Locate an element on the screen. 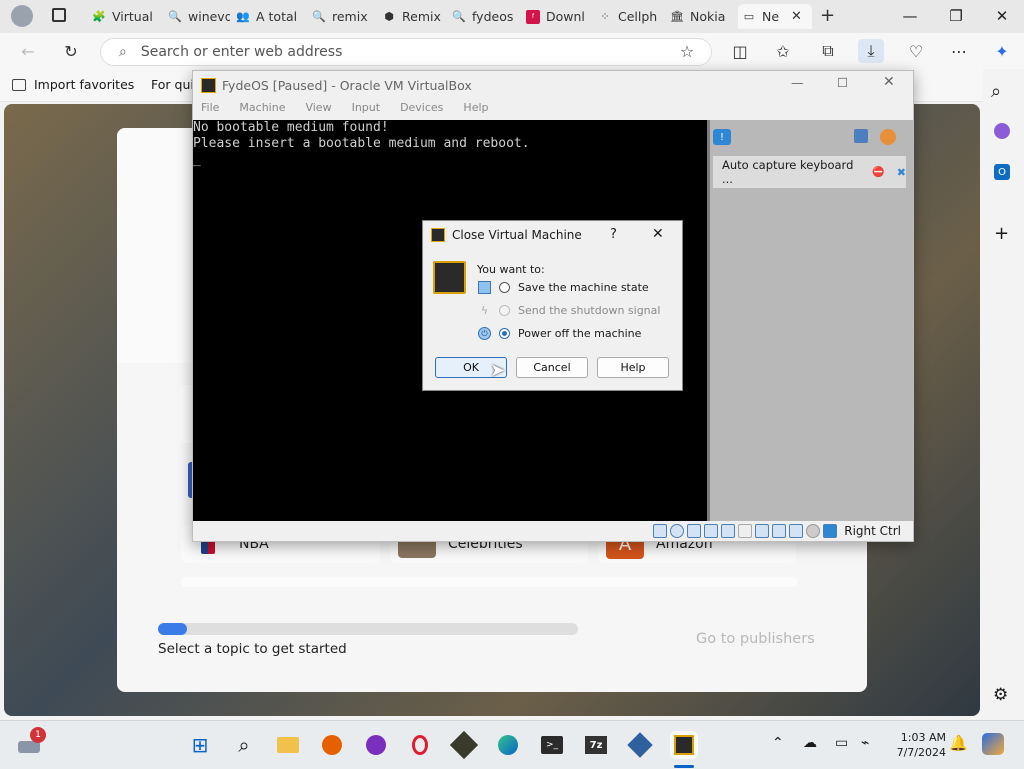  cancel-button: Cancel is located at coordinates (552, 367).